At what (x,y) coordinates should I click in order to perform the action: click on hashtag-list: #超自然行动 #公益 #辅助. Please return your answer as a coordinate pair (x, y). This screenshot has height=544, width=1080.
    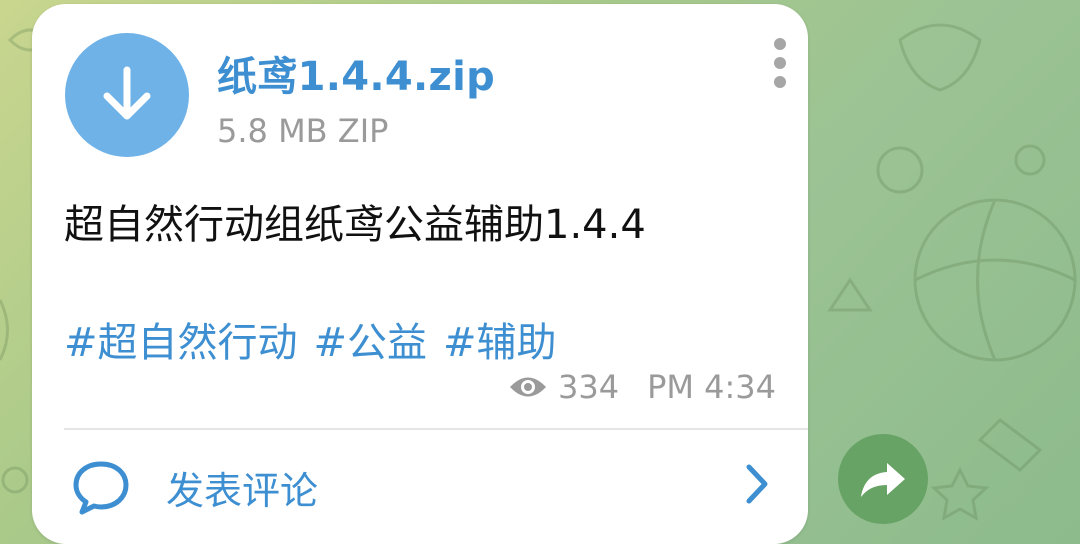
    Looking at the image, I should click on (310, 339).